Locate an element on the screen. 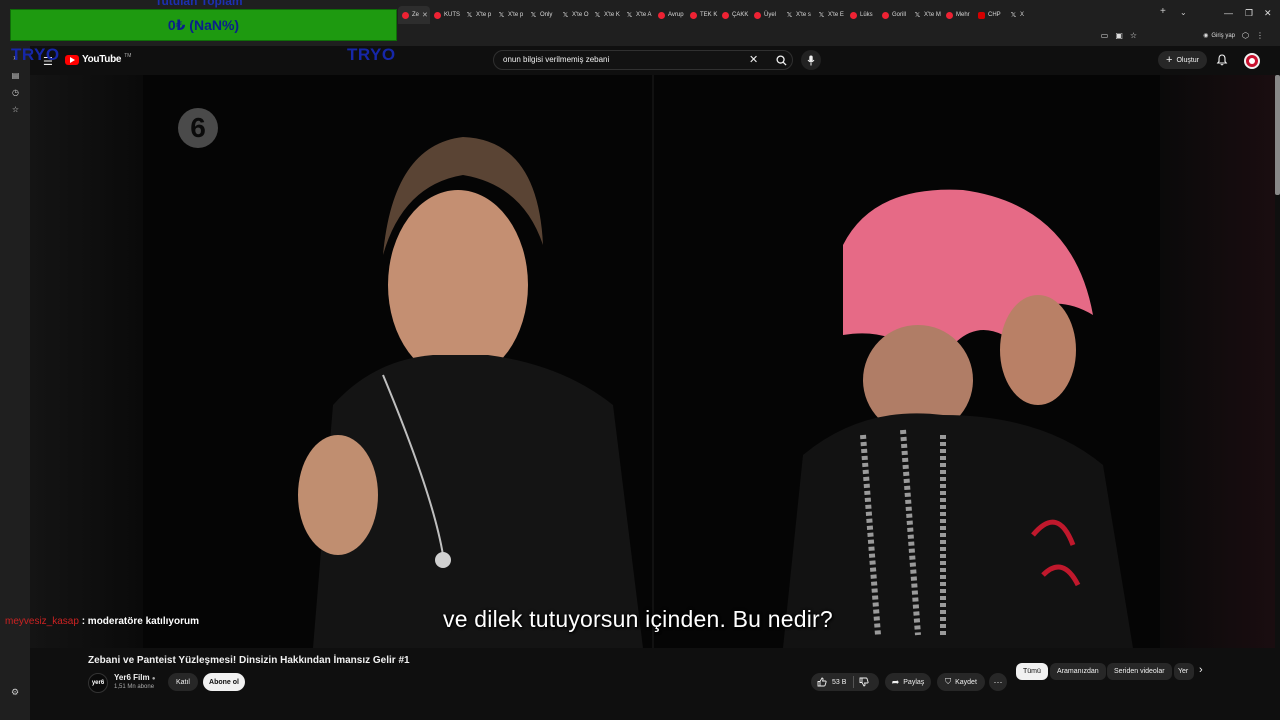 Image resolution: width=1280 pixels, height=720 pixels. tab-label: X'te M is located at coordinates (932, 15).